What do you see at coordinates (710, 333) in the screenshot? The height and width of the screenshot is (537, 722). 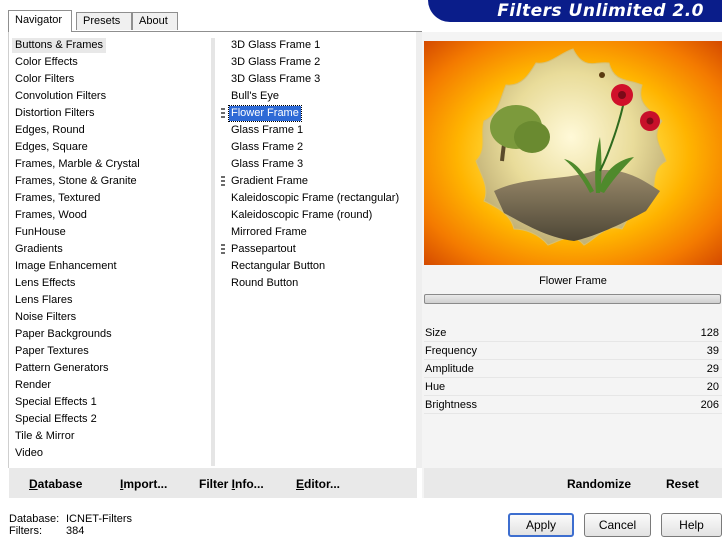 I see `parameter-value: 128` at bounding box center [710, 333].